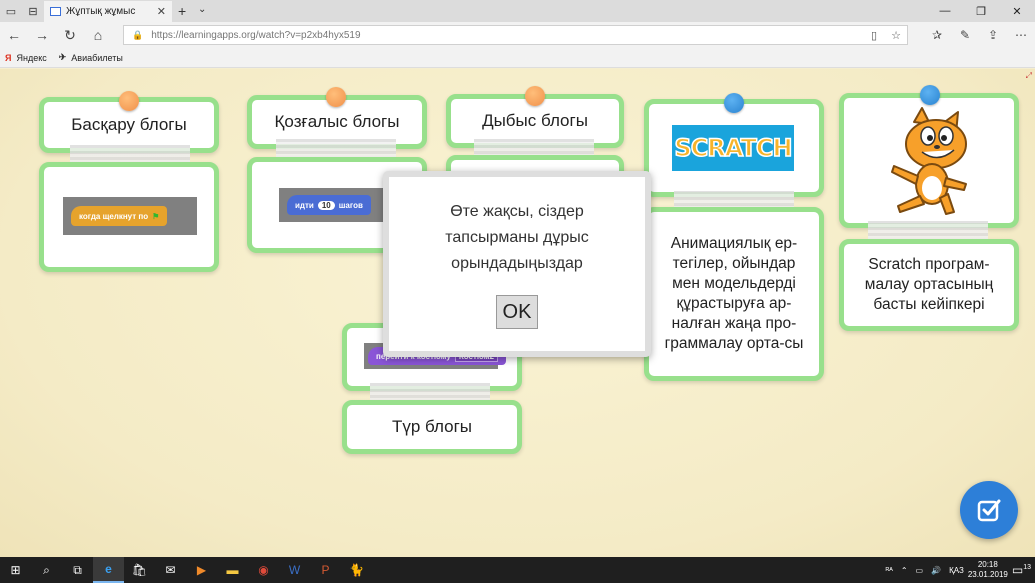 Image resolution: width=1035 pixels, height=583 pixels. What do you see at coordinates (874, 35) in the screenshot?
I see `reading-view-icon: ▯` at bounding box center [874, 35].